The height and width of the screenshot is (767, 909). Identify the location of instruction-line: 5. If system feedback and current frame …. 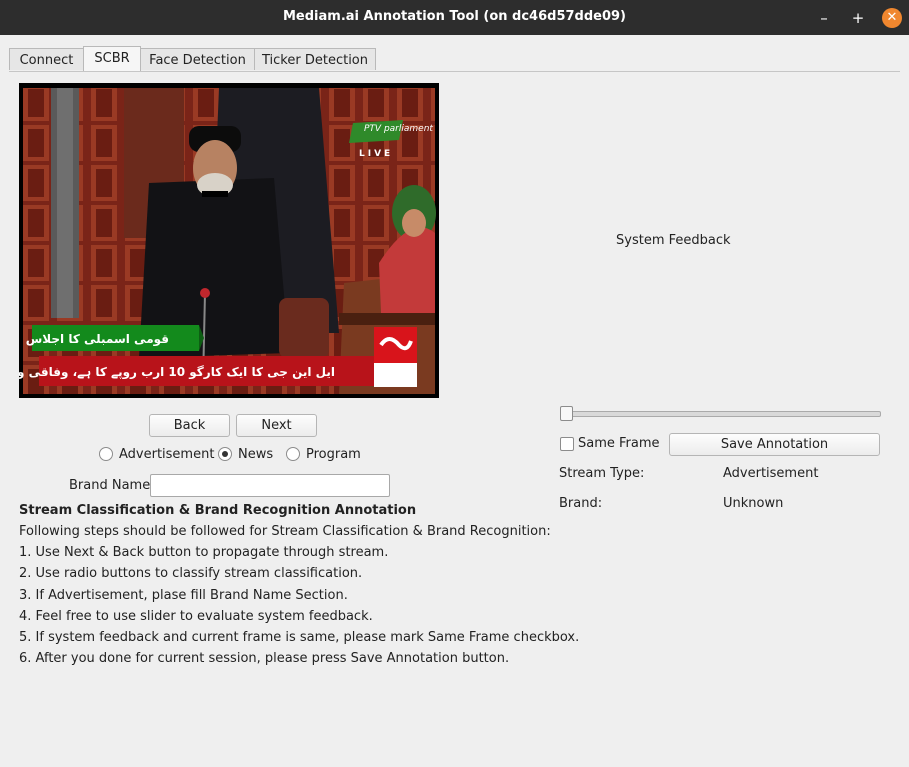
(299, 637).